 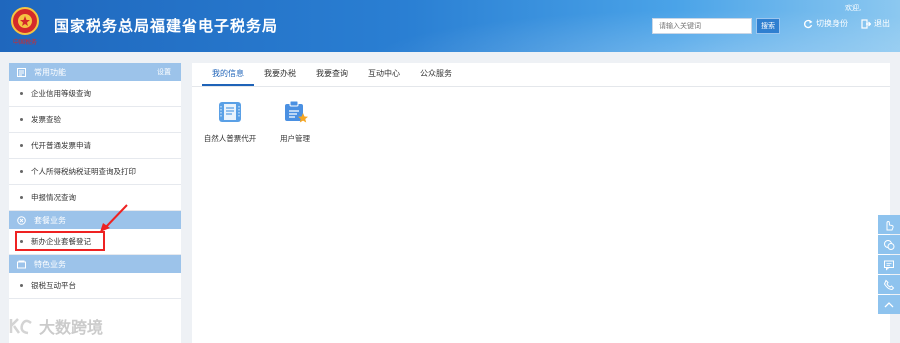 What do you see at coordinates (71, 327) in the screenshot?
I see `watermark-text: 大数跨境` at bounding box center [71, 327].